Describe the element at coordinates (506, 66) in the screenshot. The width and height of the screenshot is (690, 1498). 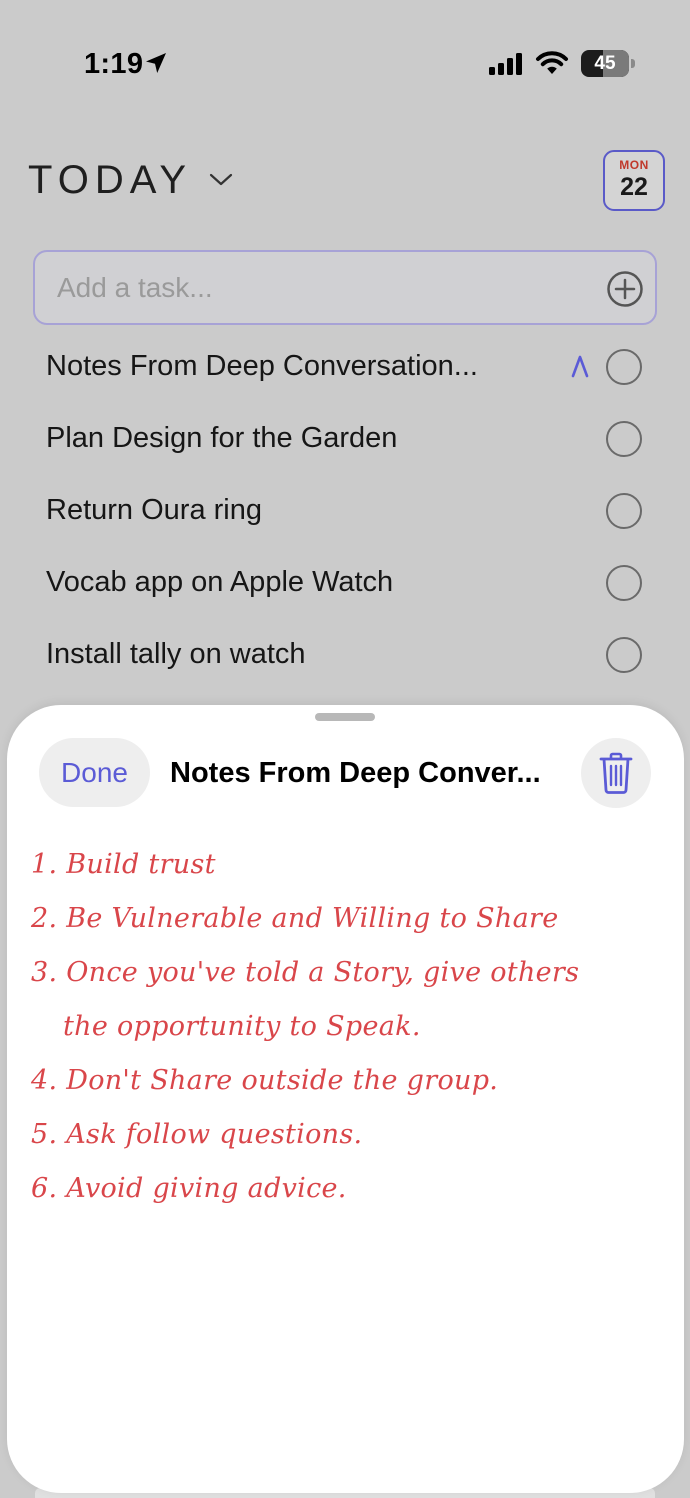
I see `cellular-signal-icon` at that location.